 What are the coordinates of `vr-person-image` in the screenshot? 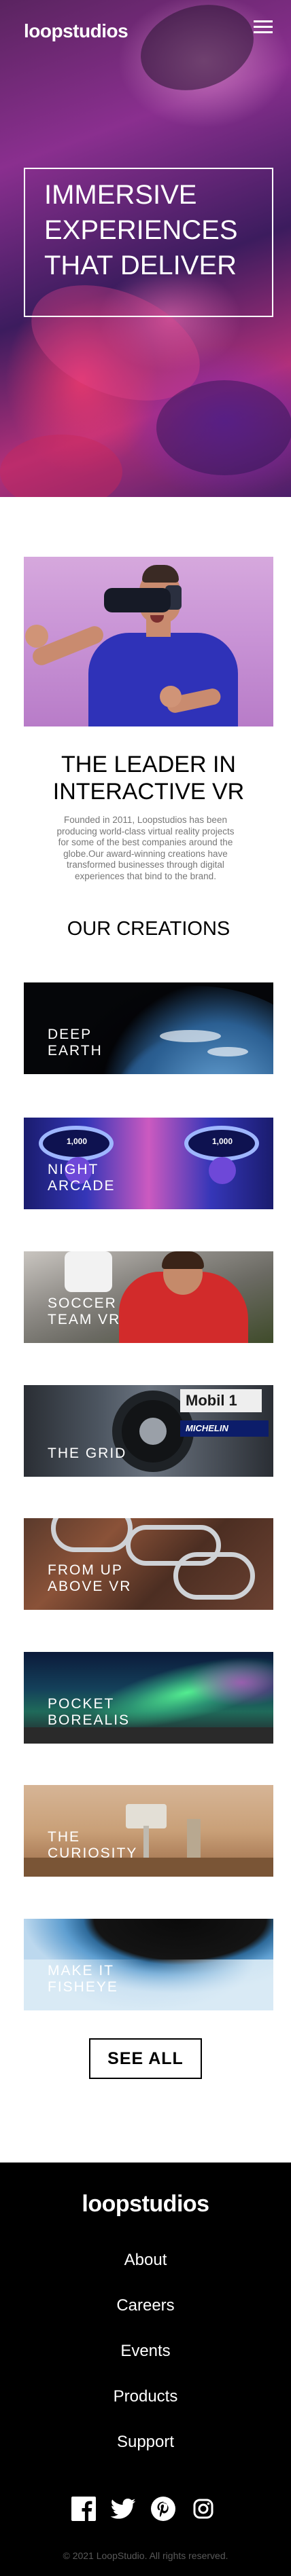 It's located at (149, 641).